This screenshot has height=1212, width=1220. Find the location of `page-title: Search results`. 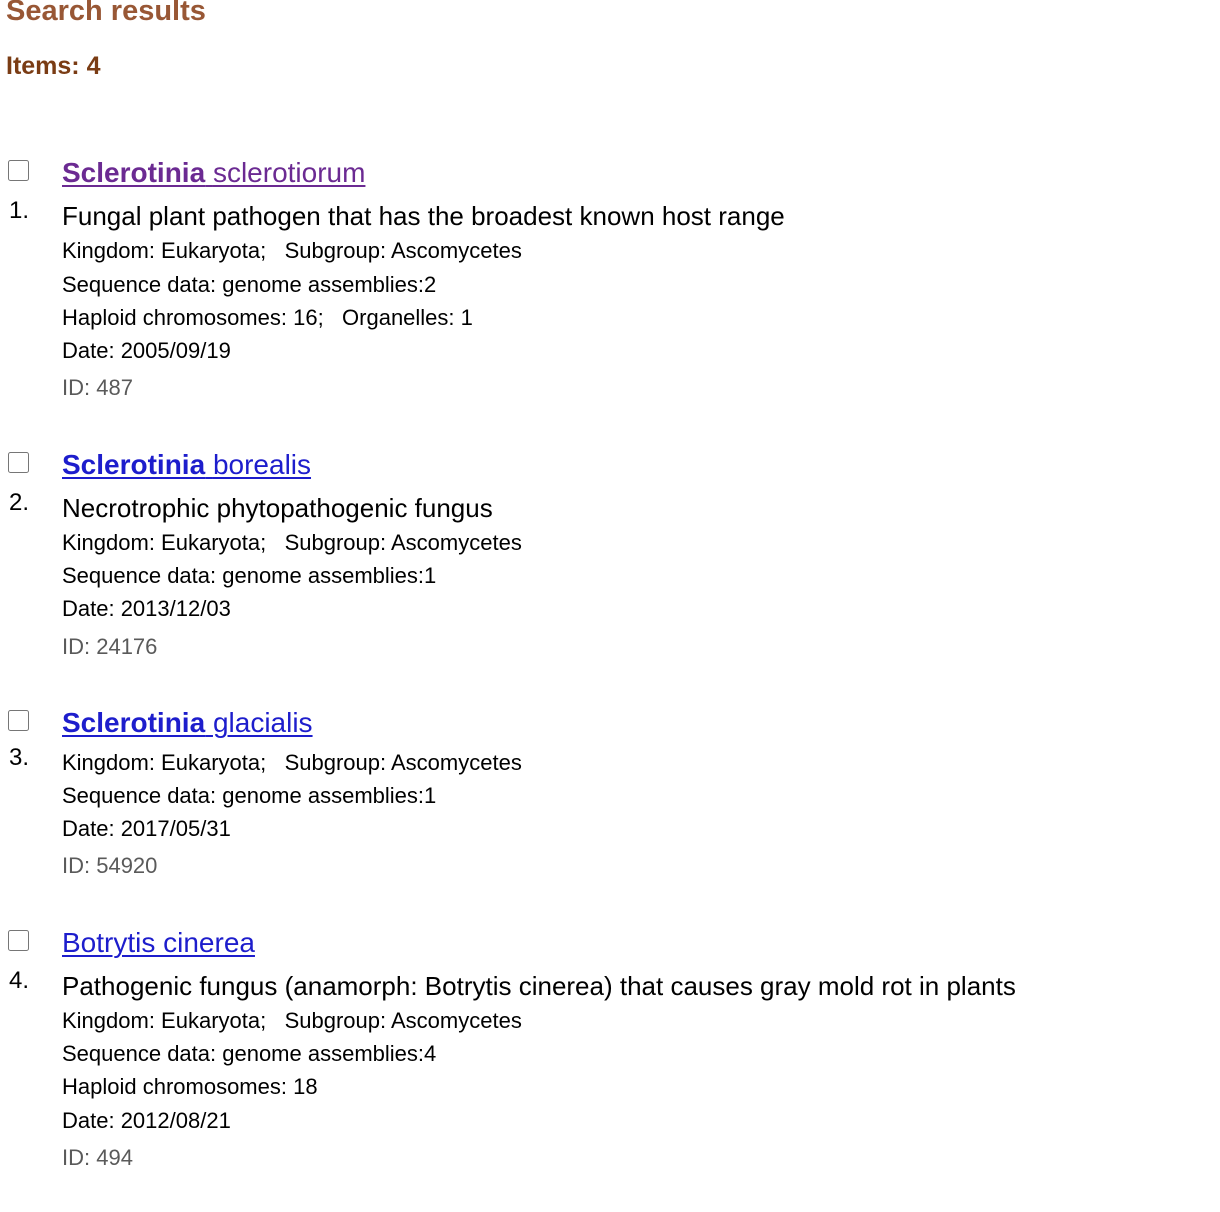

page-title: Search results is located at coordinates (106, 13).